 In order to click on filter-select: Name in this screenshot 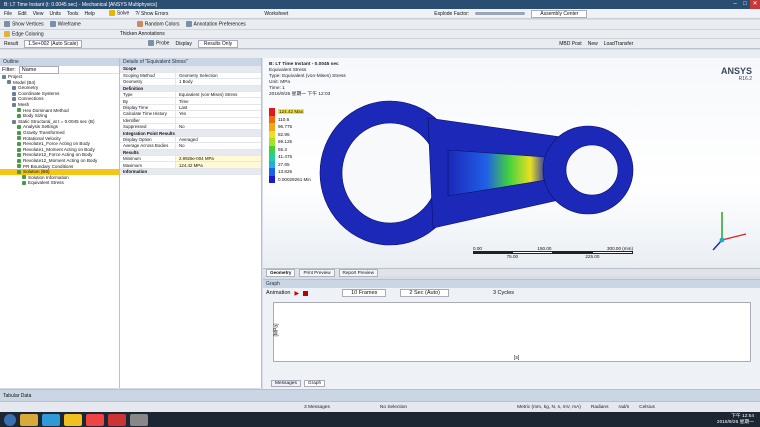, I will do `click(38, 69)`.